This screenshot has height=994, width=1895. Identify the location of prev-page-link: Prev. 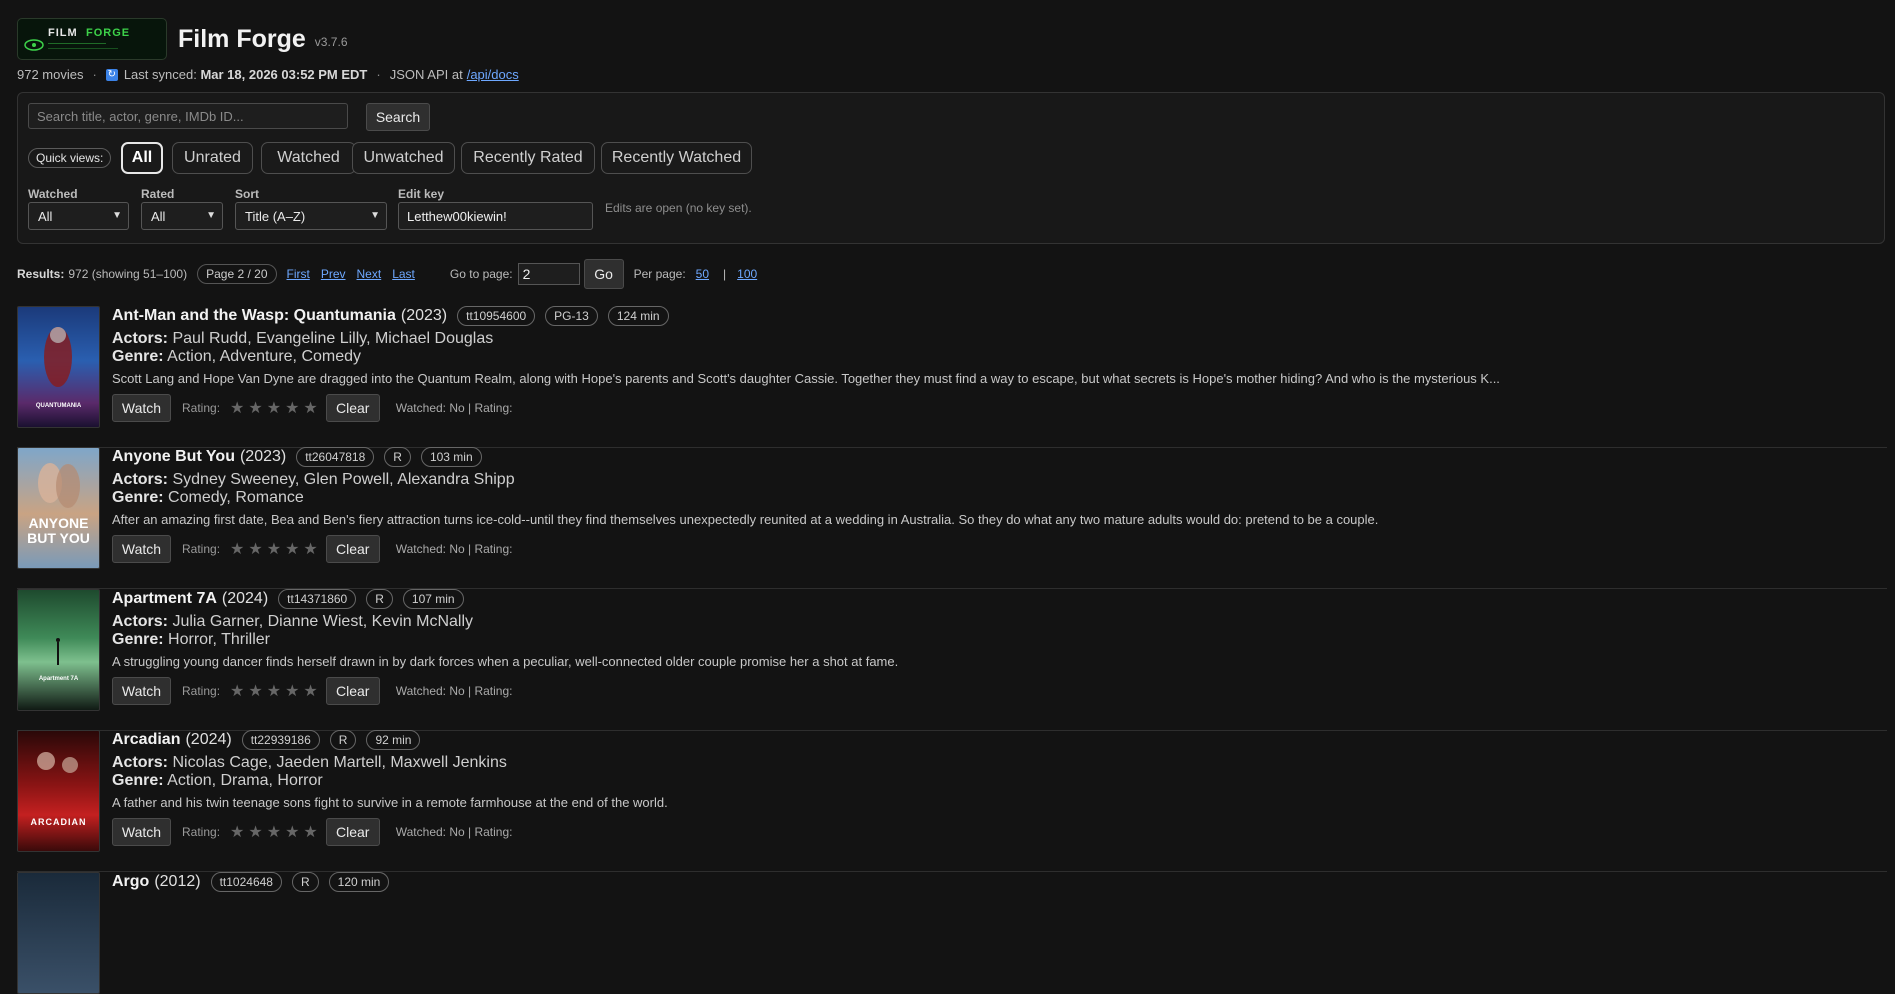
(333, 274).